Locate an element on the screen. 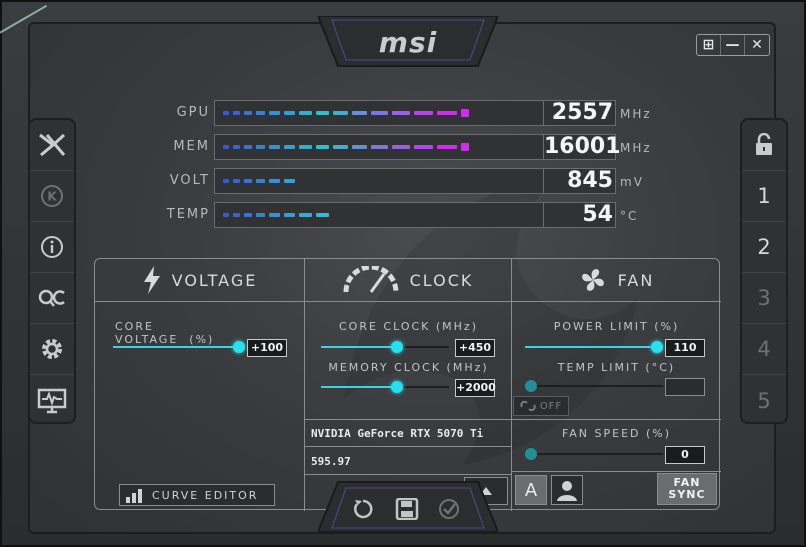 The width and height of the screenshot is (806, 547). auto-fan-button: A is located at coordinates (531, 490).